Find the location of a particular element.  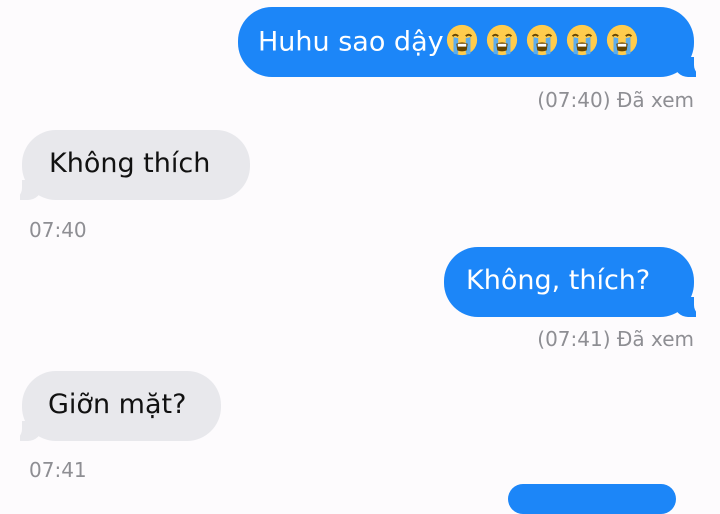

message-timestamp: 07:41 is located at coordinates (58, 470).